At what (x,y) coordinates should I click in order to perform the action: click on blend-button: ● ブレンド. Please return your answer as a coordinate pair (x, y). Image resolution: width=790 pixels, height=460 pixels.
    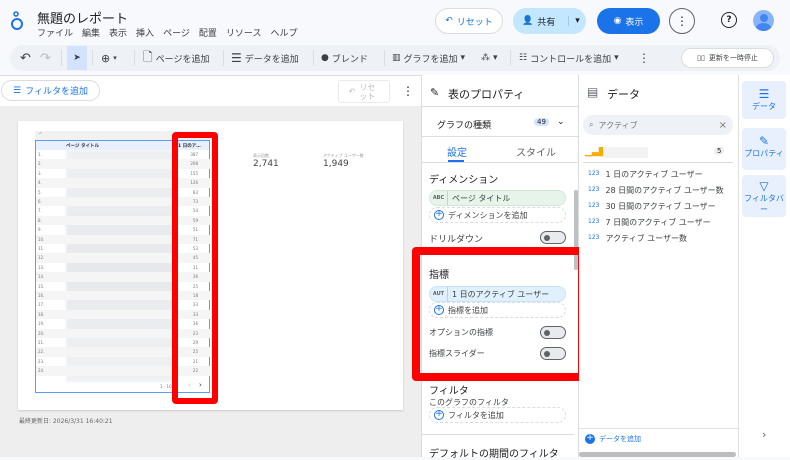
    Looking at the image, I should click on (344, 58).